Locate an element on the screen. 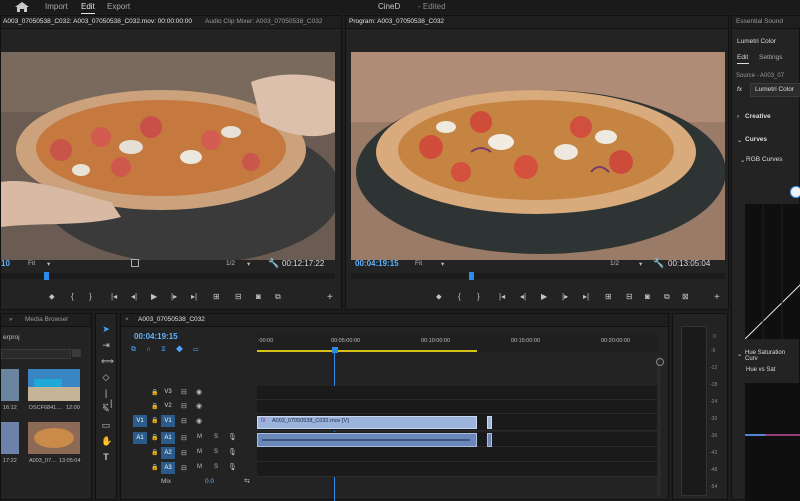 This screenshot has height=501, width=800. mute-button: M is located at coordinates (199, 437).